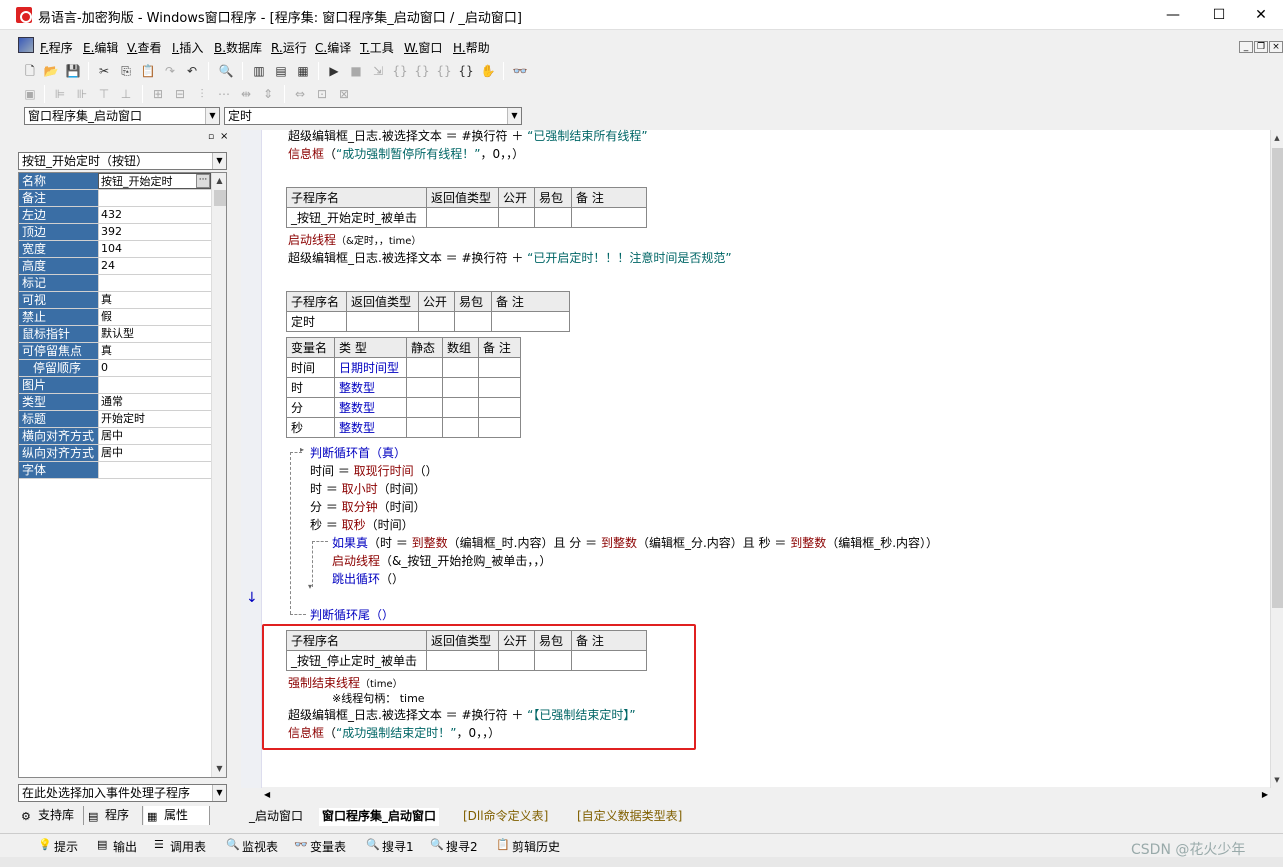  I want to click on property-scrollbar: ▲ ▼, so click(218, 475).